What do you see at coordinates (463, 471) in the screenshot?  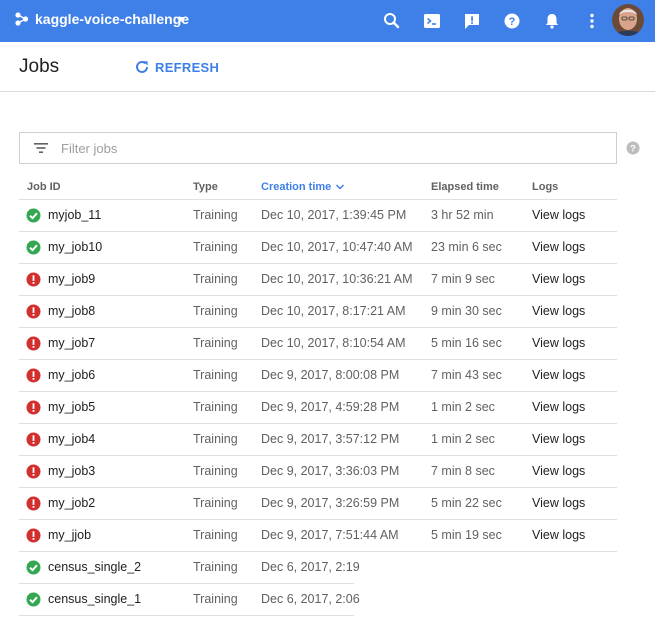 I see `elapsed-time: 7 min 8 sec` at bounding box center [463, 471].